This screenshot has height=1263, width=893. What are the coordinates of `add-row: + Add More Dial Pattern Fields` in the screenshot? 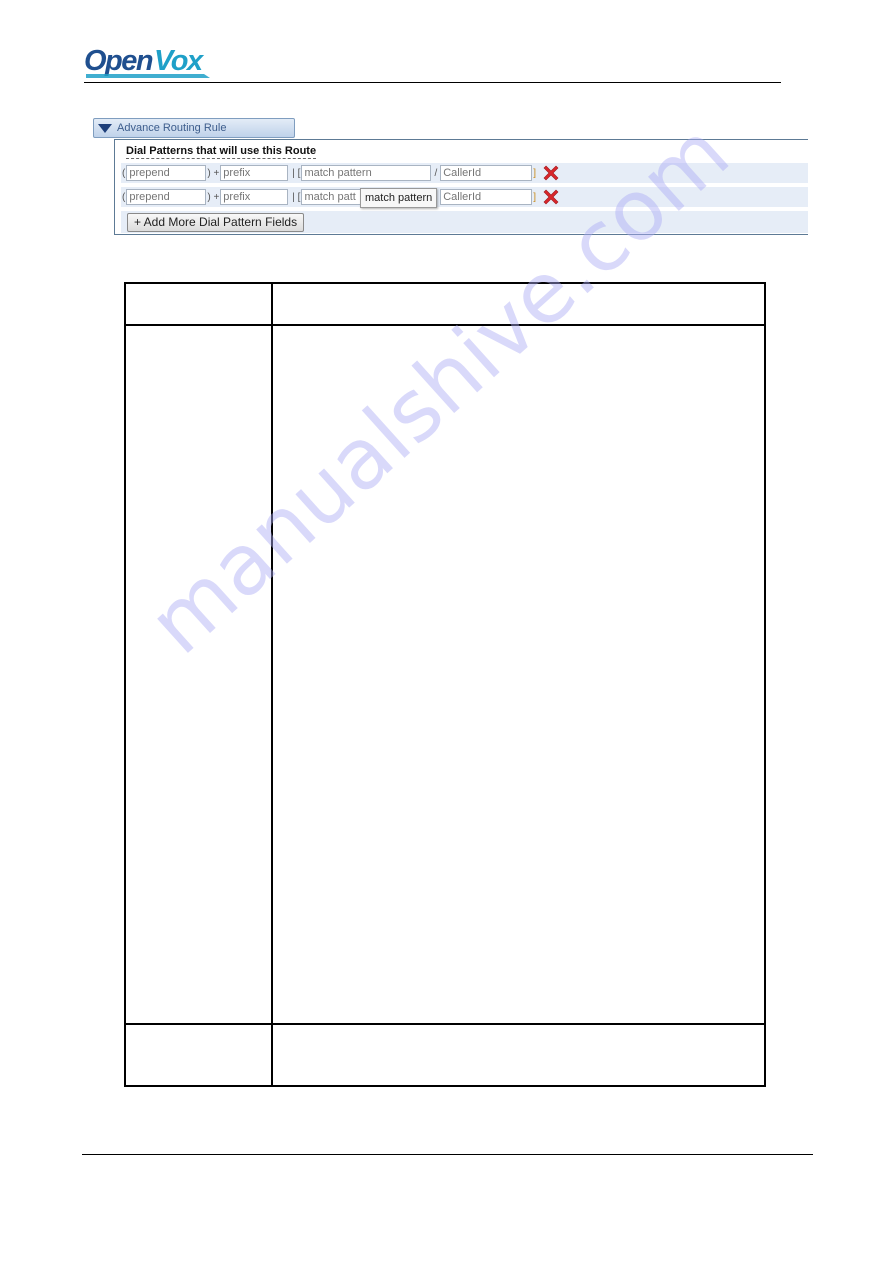 It's located at (464, 222).